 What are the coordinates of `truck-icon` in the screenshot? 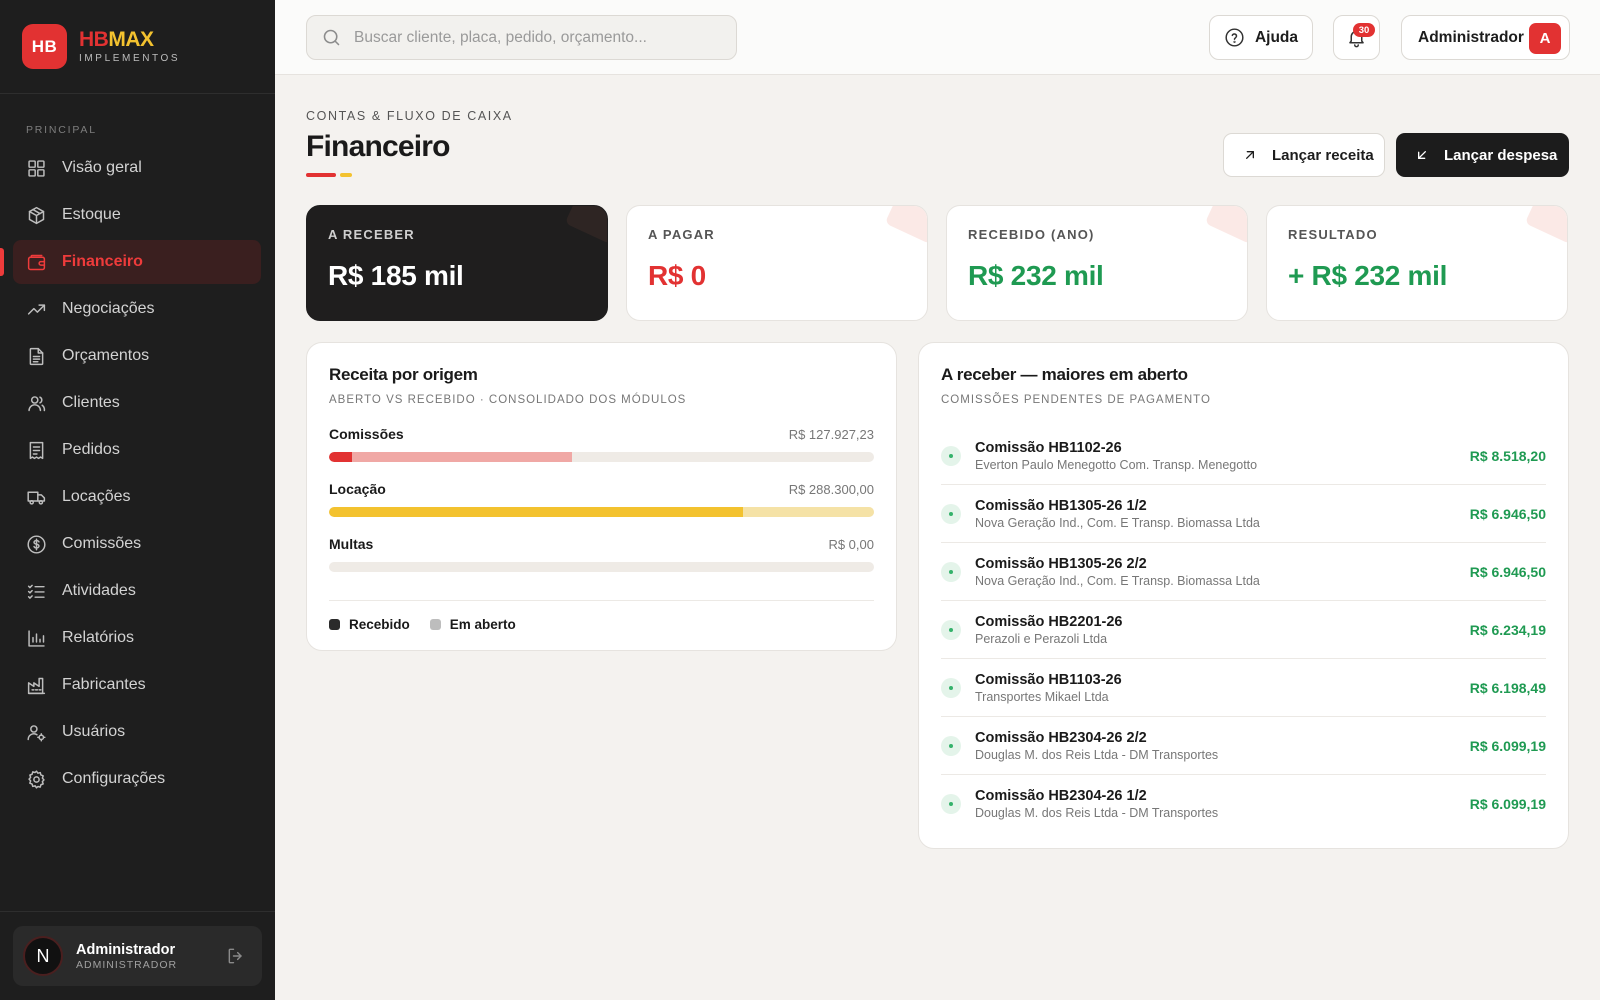 It's located at (36, 498).